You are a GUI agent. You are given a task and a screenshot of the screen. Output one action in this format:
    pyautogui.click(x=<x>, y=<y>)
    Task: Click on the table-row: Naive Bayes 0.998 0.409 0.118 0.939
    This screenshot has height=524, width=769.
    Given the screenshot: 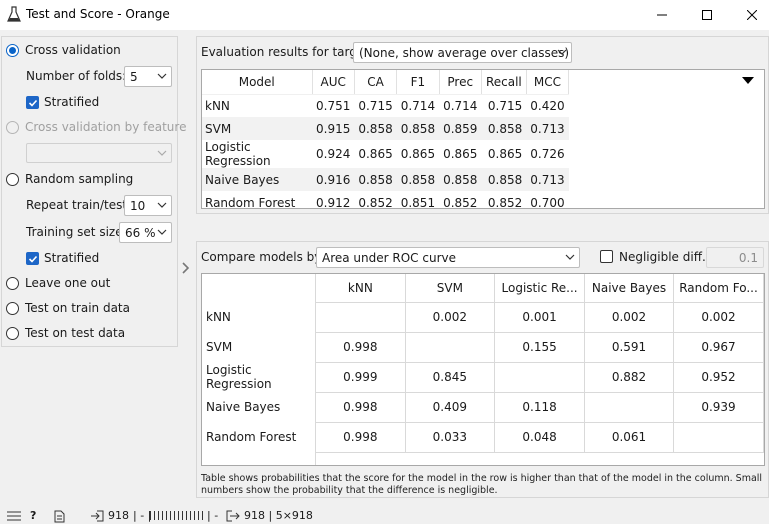 What is the action you would take?
    pyautogui.click(x=483, y=407)
    